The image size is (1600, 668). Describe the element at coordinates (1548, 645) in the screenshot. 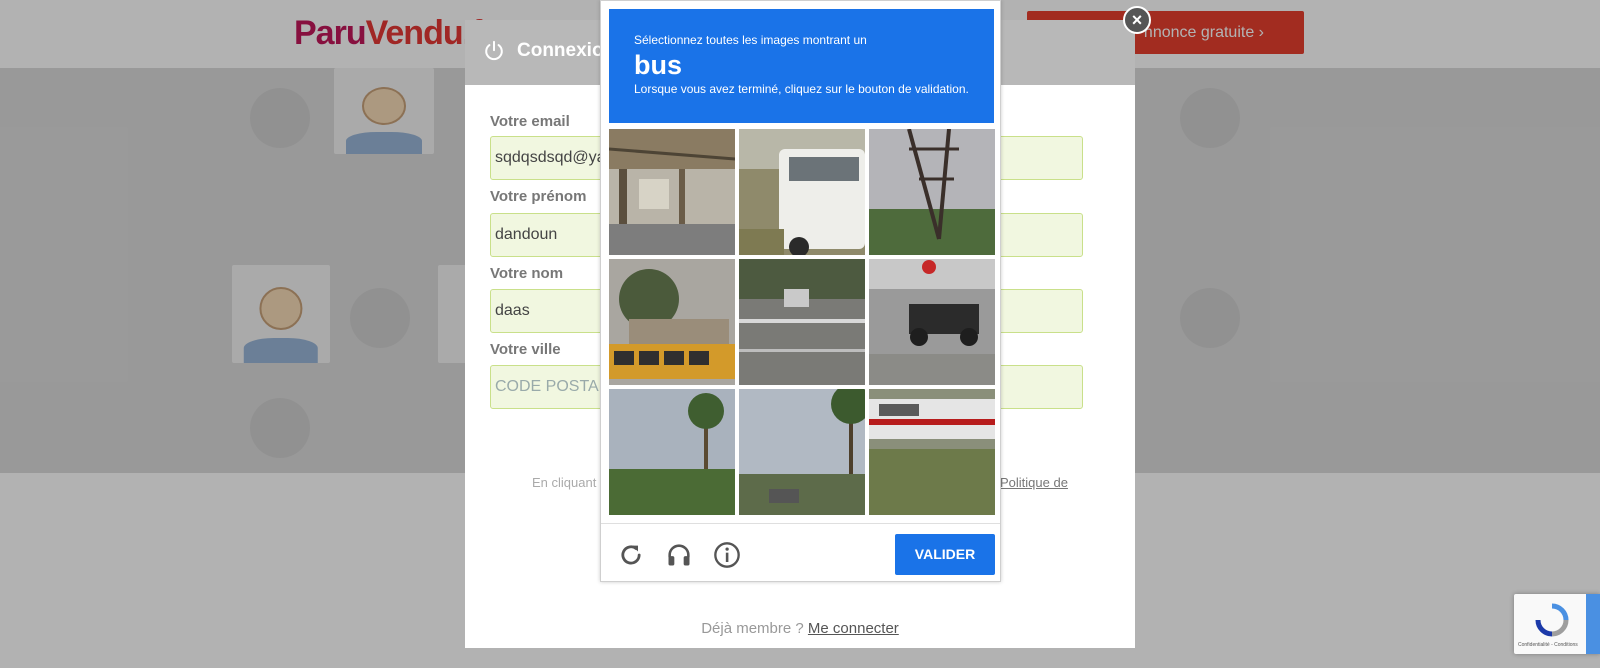

I see `recaptcha-terms: Confidentialité - Conditions` at that location.